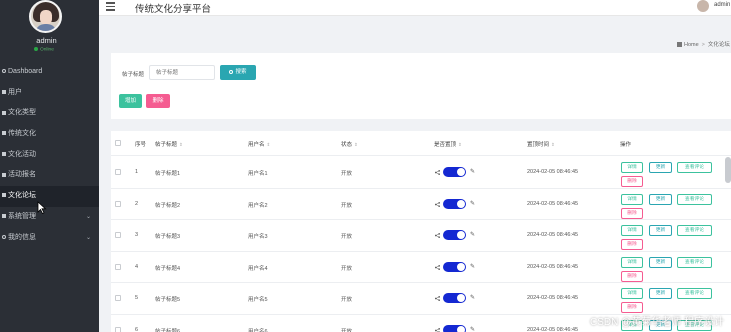 This screenshot has height=332, width=731. Describe the element at coordinates (703, 6) in the screenshot. I see `header-avatar` at that location.